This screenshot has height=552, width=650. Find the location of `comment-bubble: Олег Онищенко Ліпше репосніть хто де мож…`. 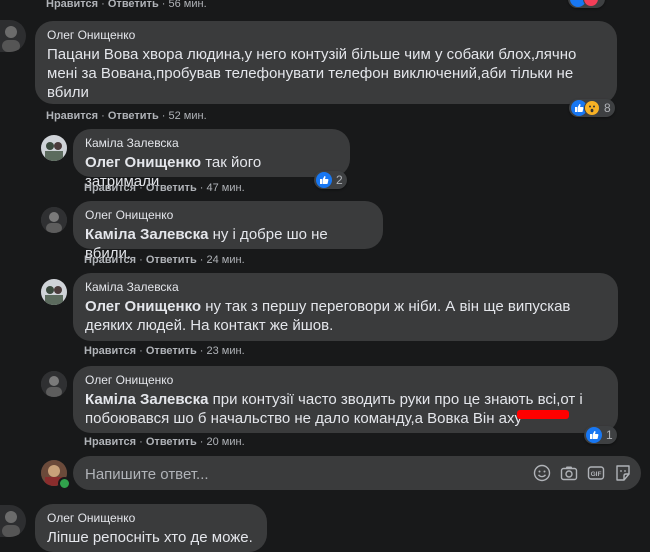

comment-bubble: Олег Онищенко Ліпше репосніть хто де мож… is located at coordinates (151, 528).